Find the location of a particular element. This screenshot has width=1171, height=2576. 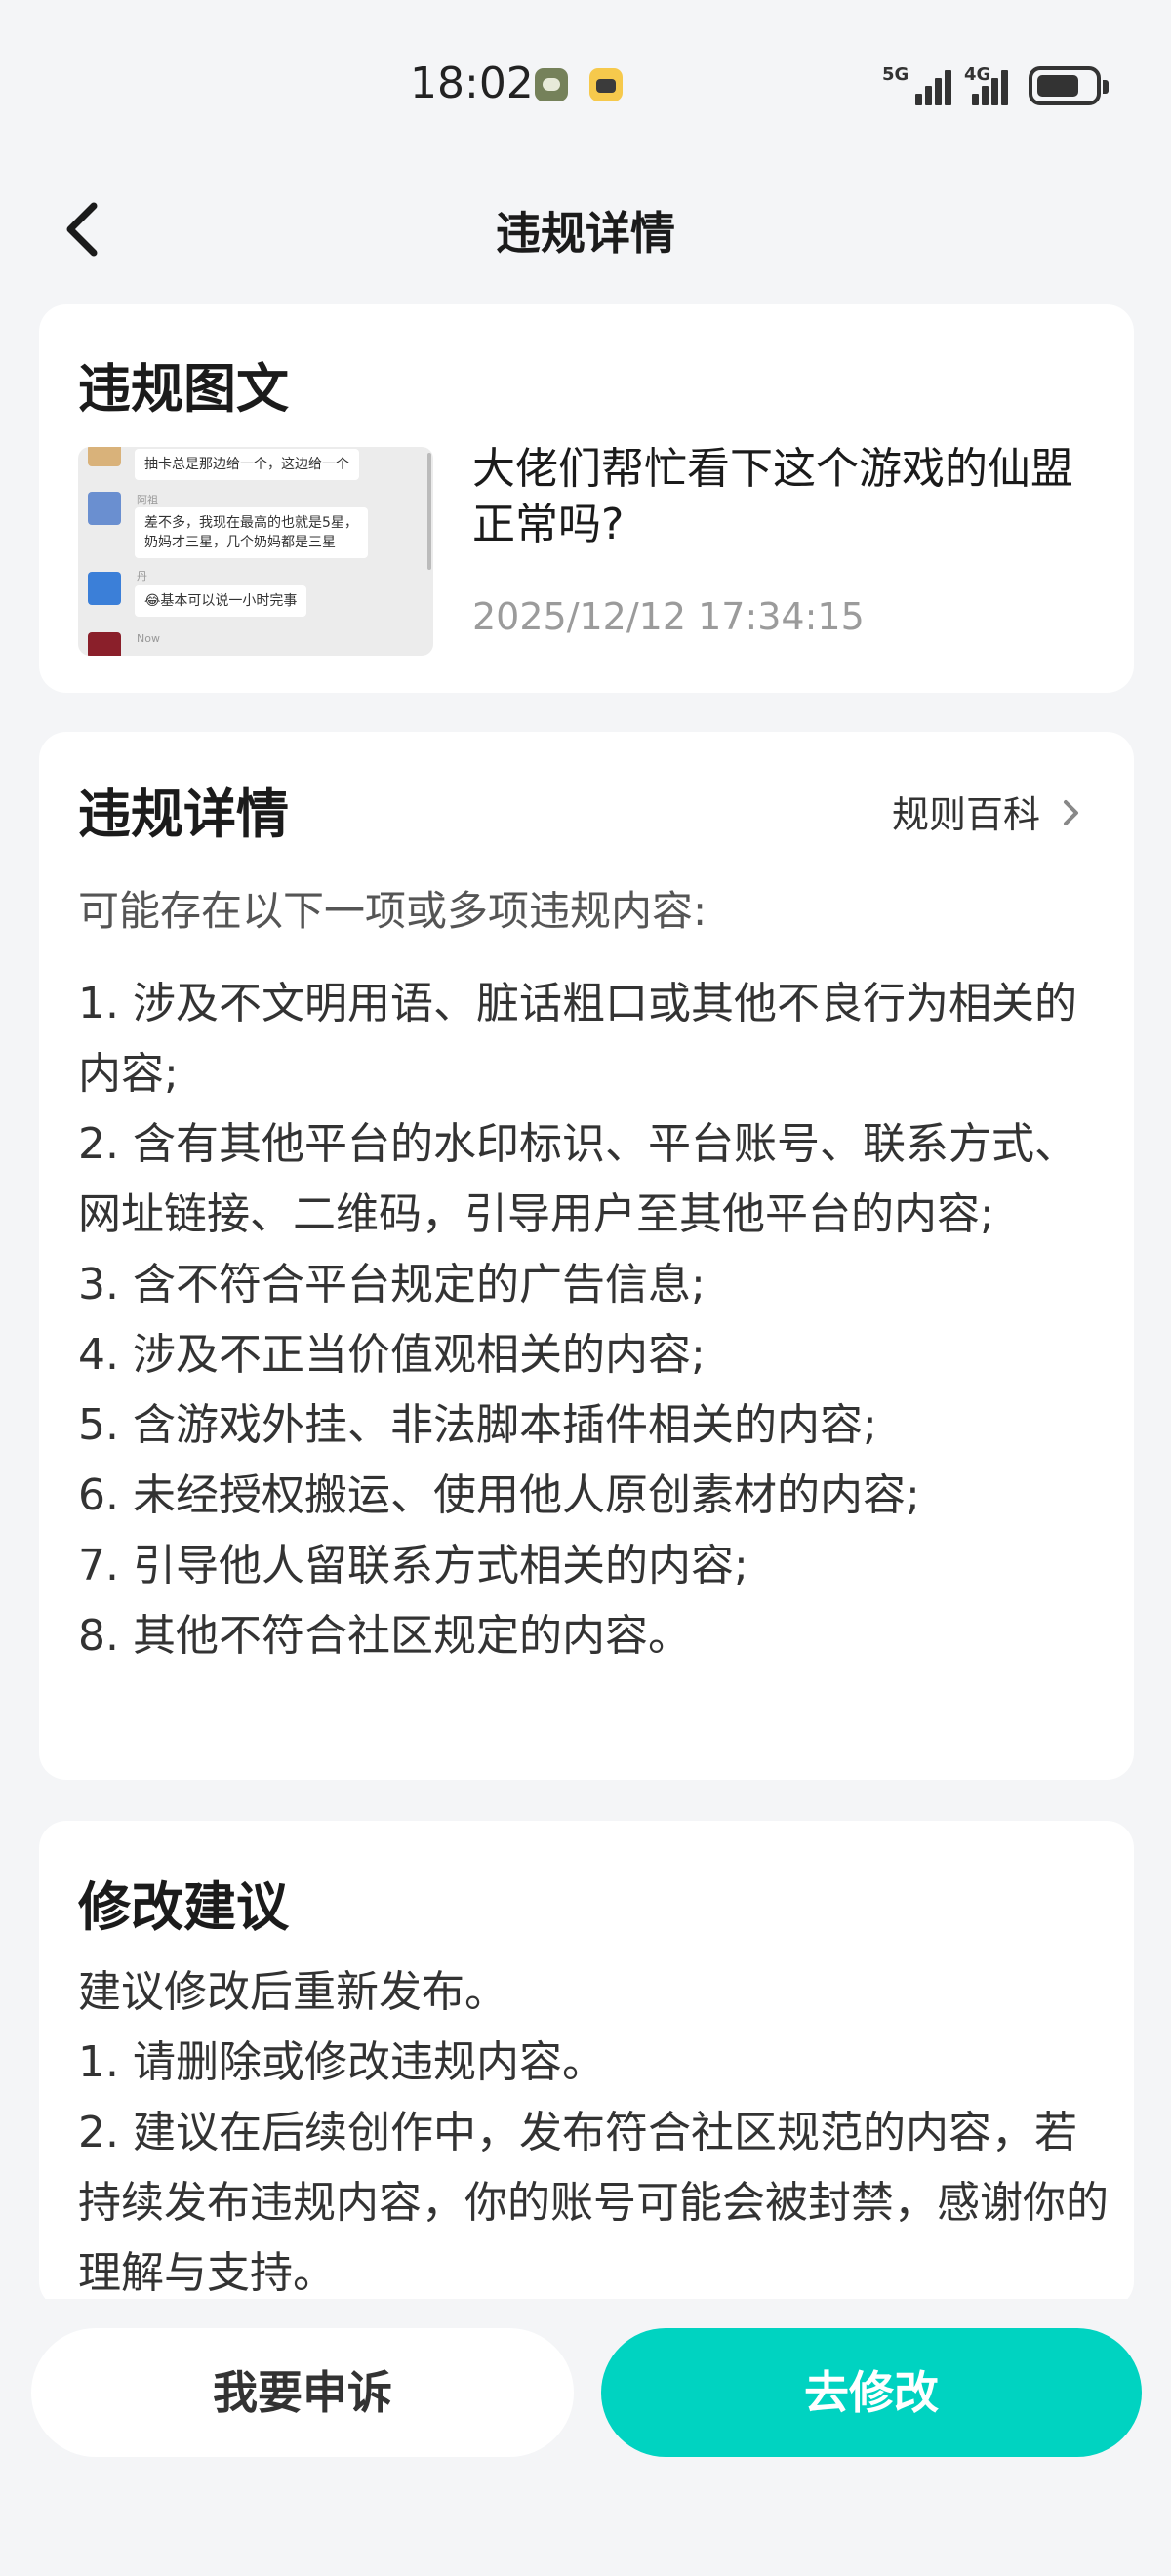

wechat-notification-icon is located at coordinates (551, 84).